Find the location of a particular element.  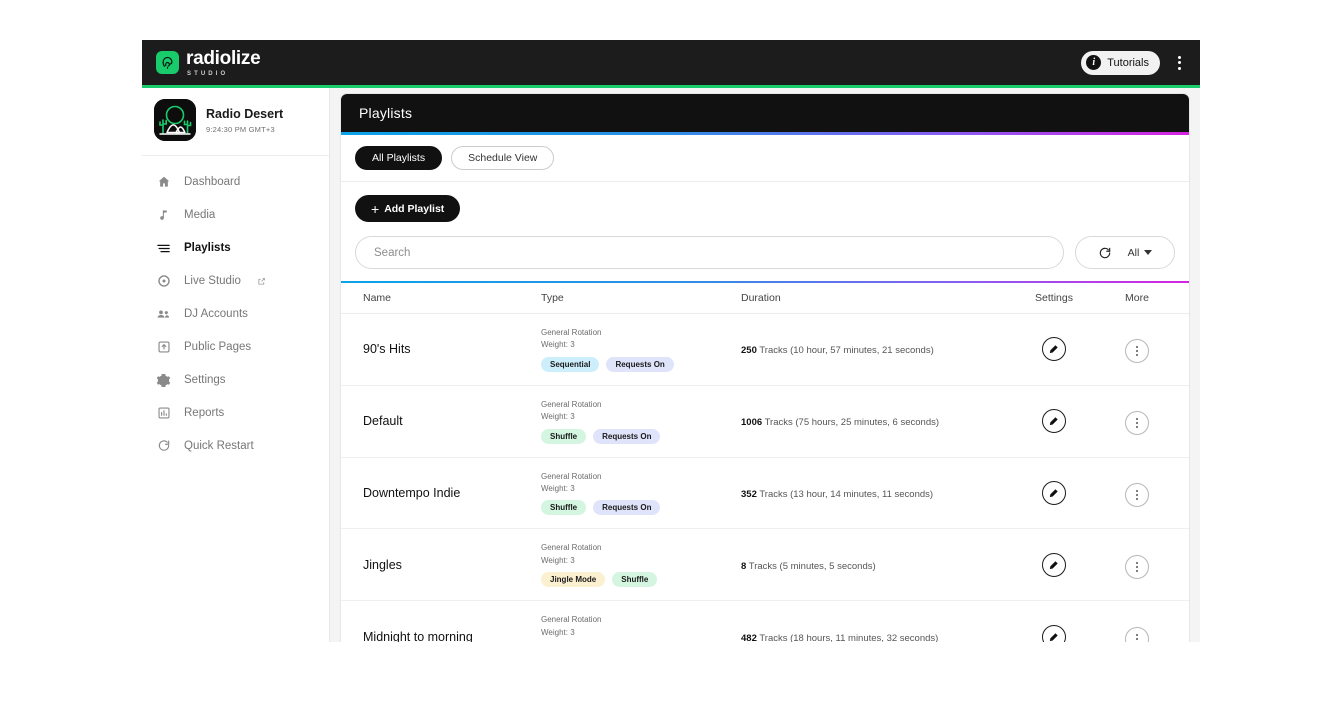

cell-delete is located at coordinates (1183, 565).